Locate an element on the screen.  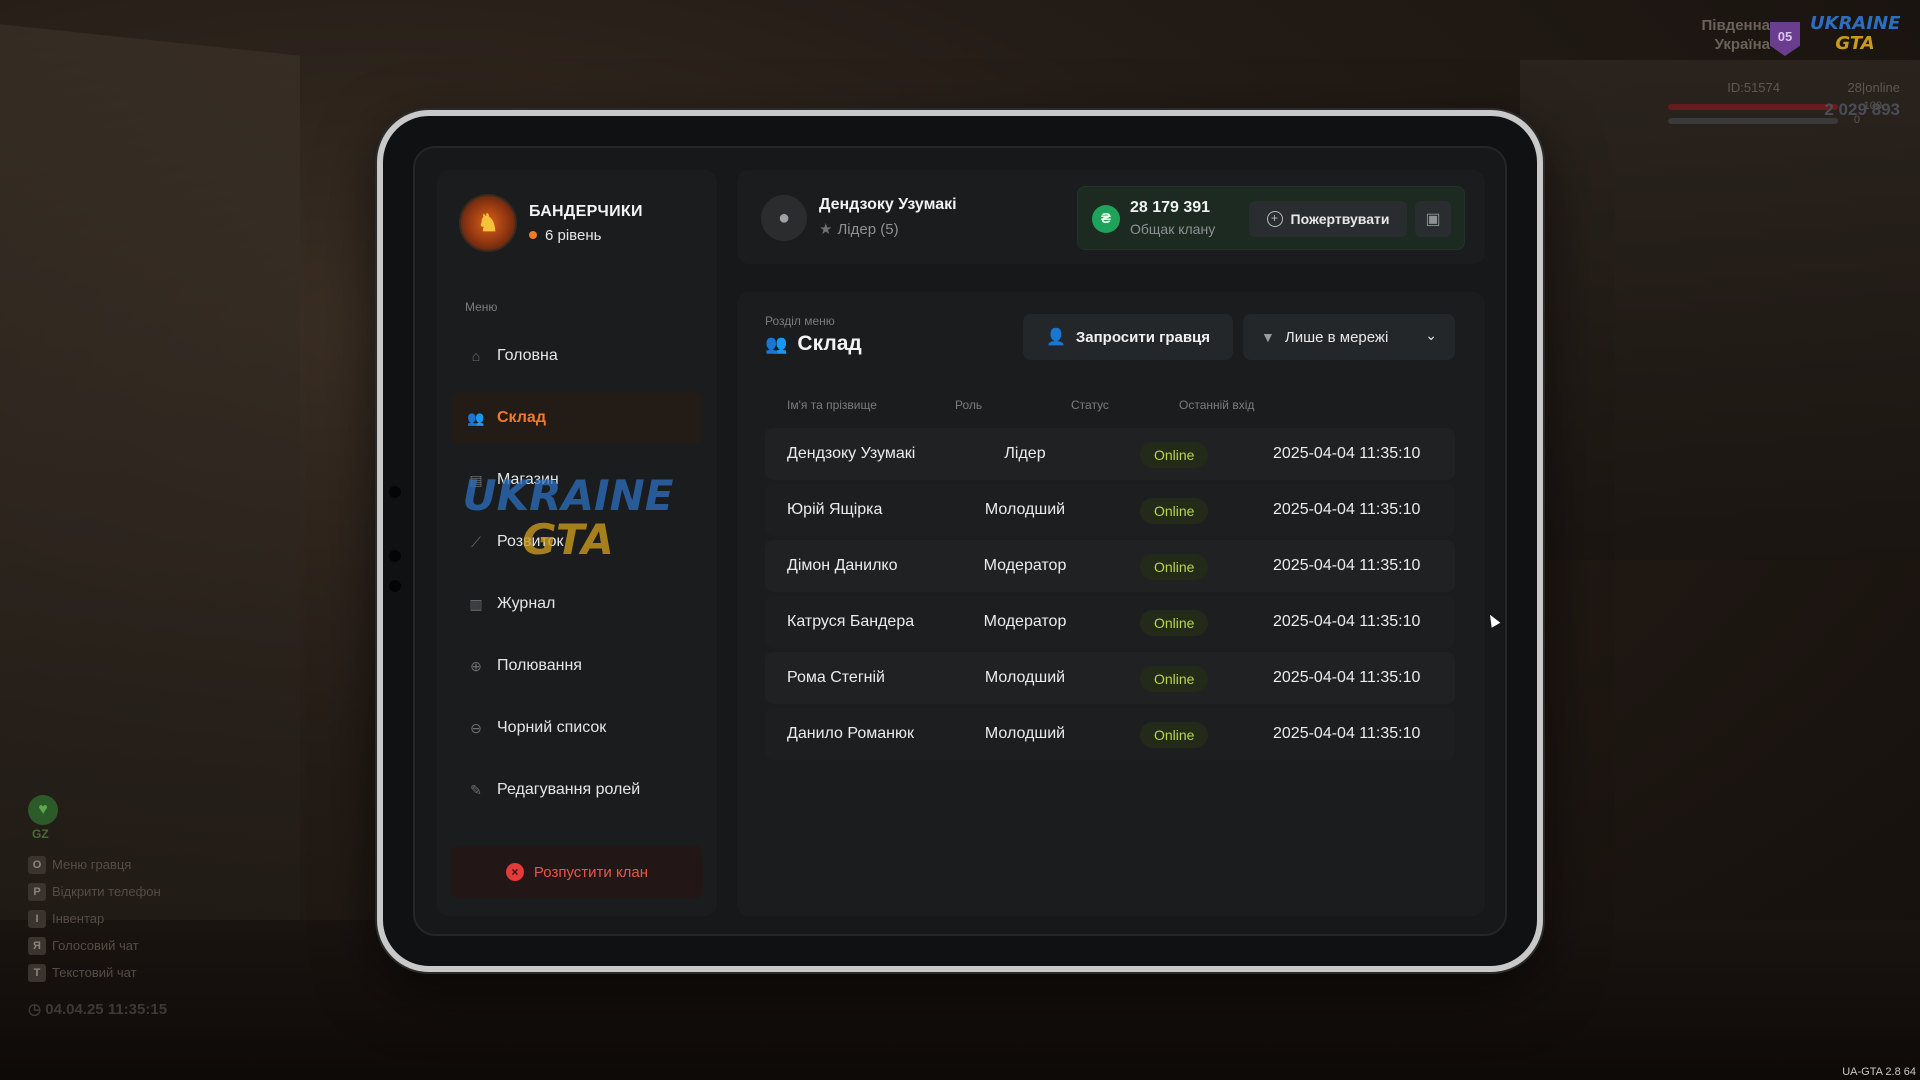
clan-level: 6 рівень is located at coordinates (586, 235).